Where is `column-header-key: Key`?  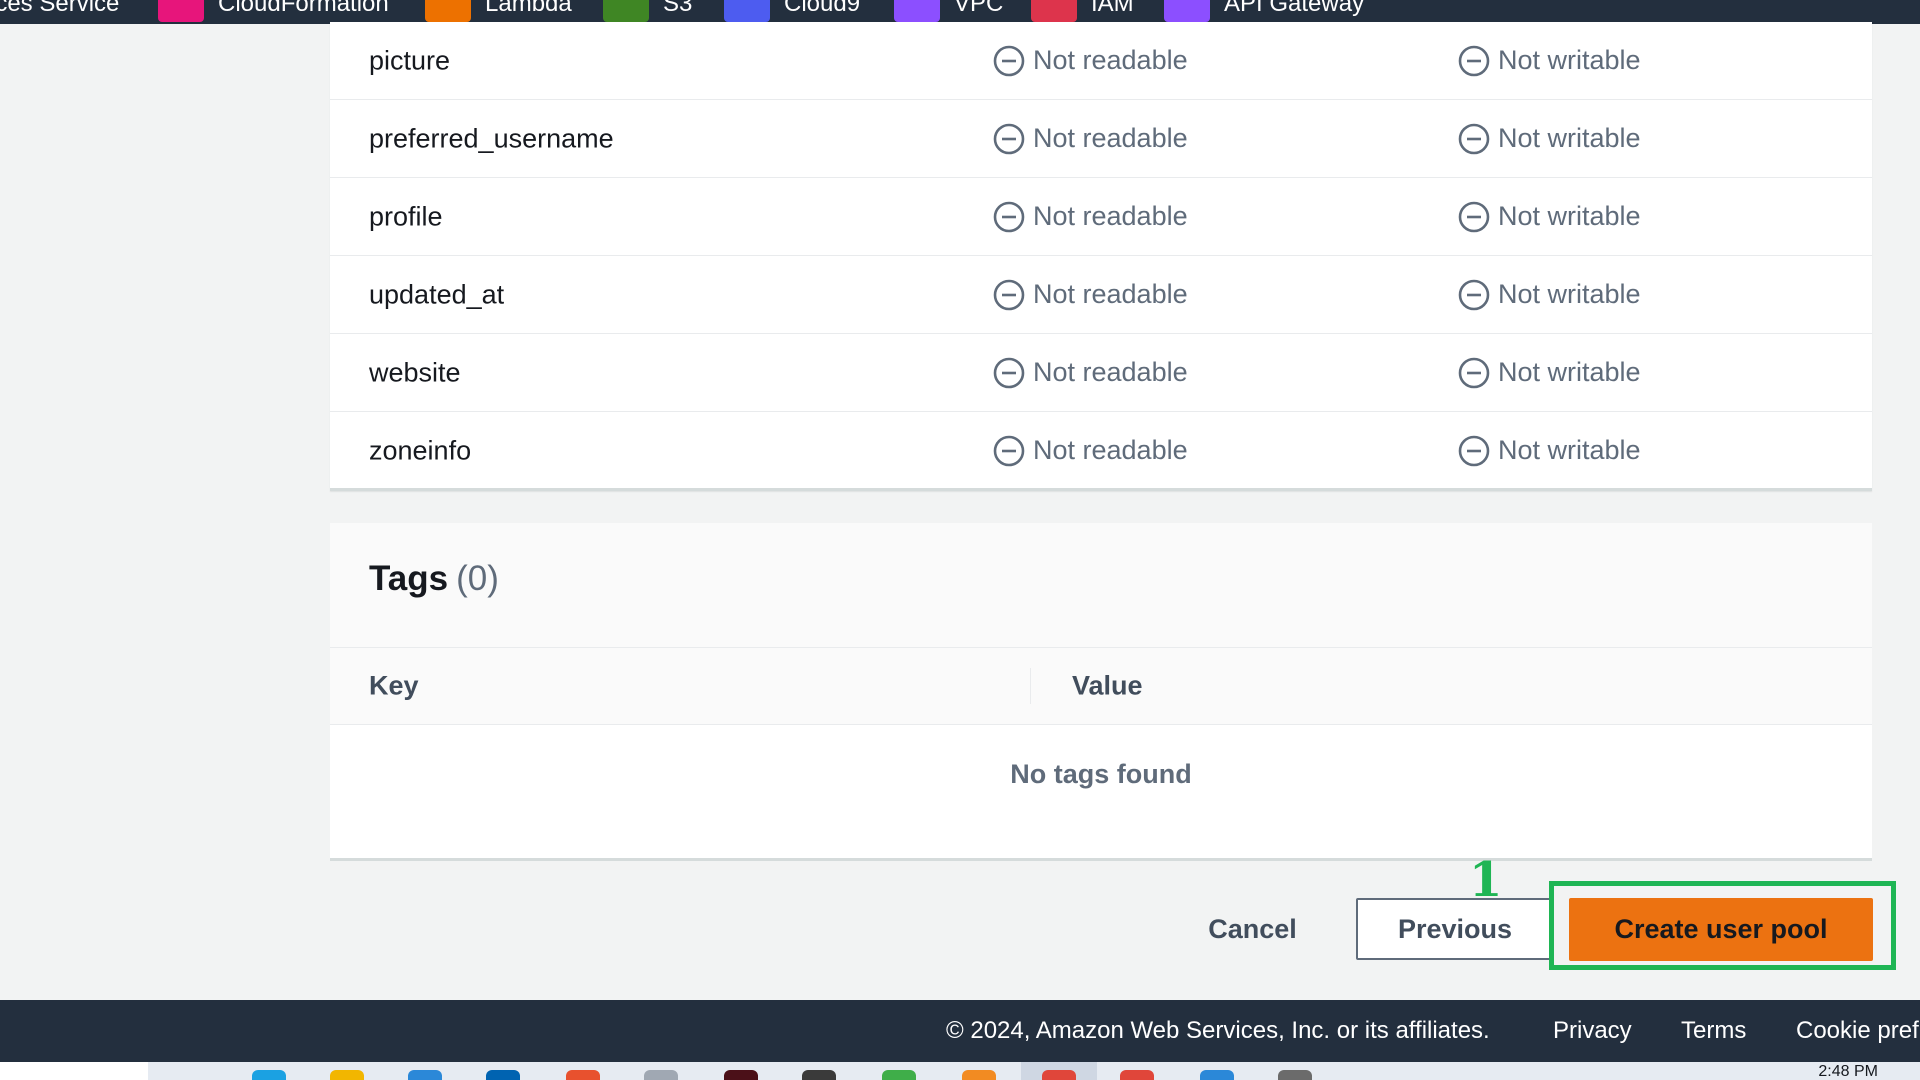 column-header-key: Key is located at coordinates (394, 686).